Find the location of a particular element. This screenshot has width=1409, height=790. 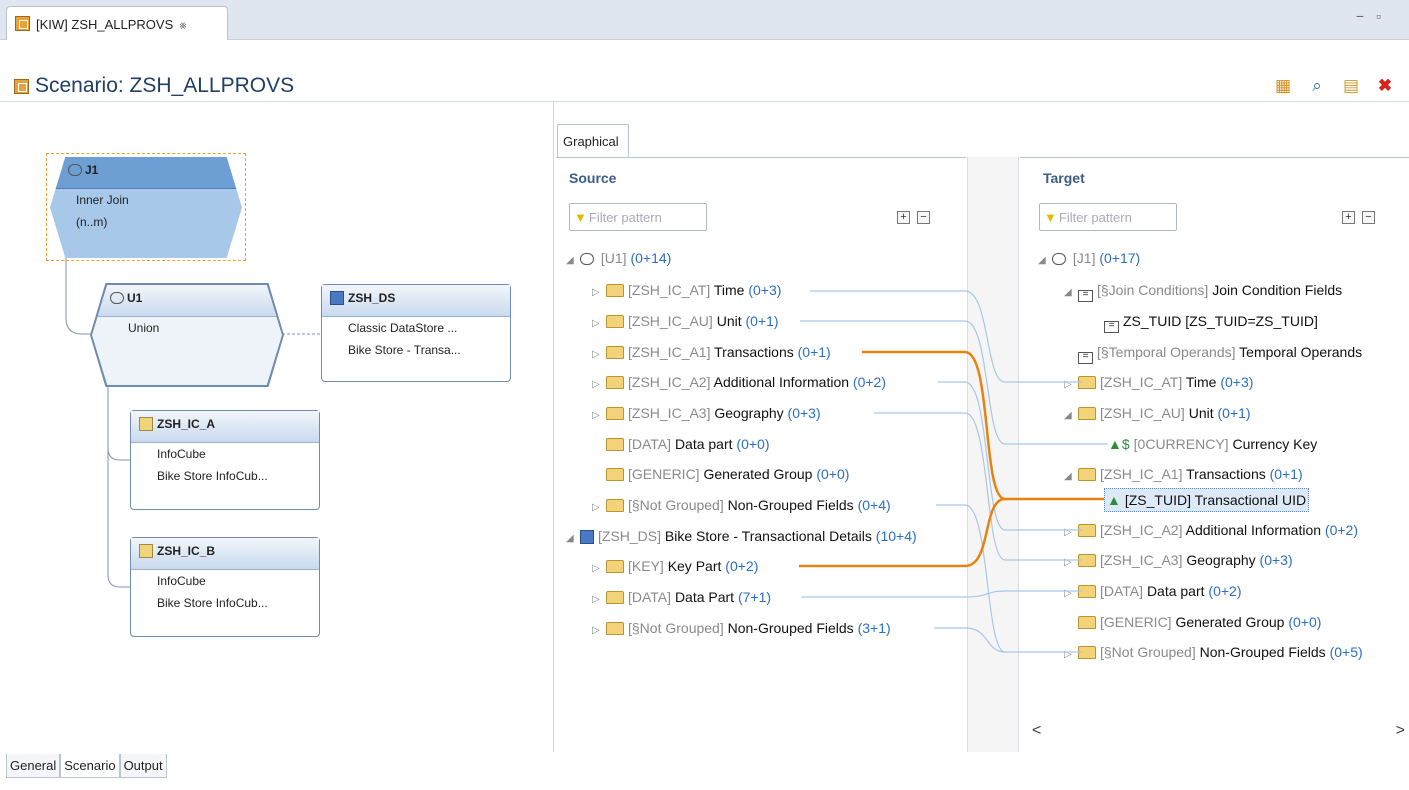

row-name: Data Part is located at coordinates (704, 597).